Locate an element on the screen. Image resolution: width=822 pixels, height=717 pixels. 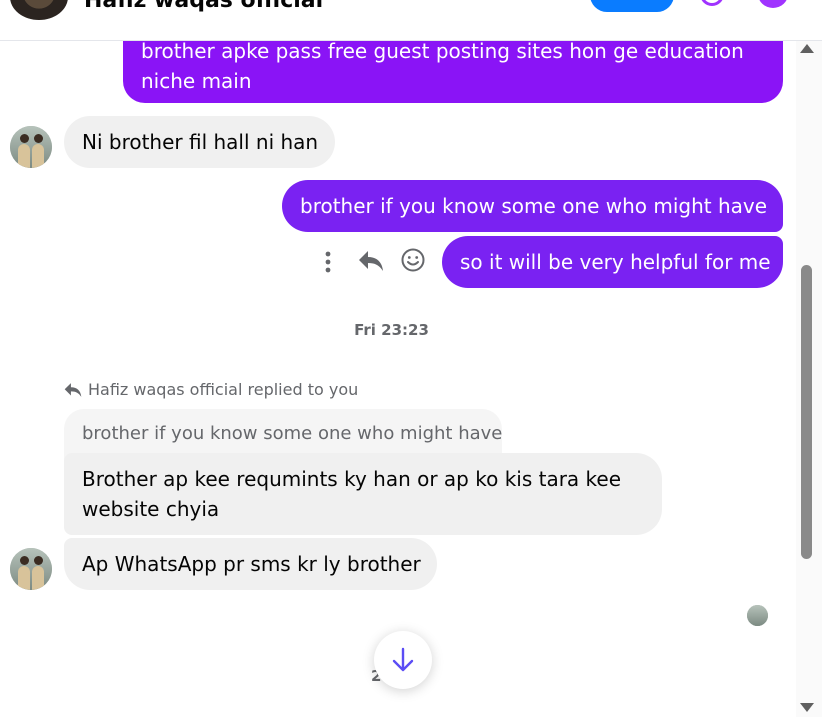
message-text: Ni brother fil hall ni han is located at coordinates (200, 142).